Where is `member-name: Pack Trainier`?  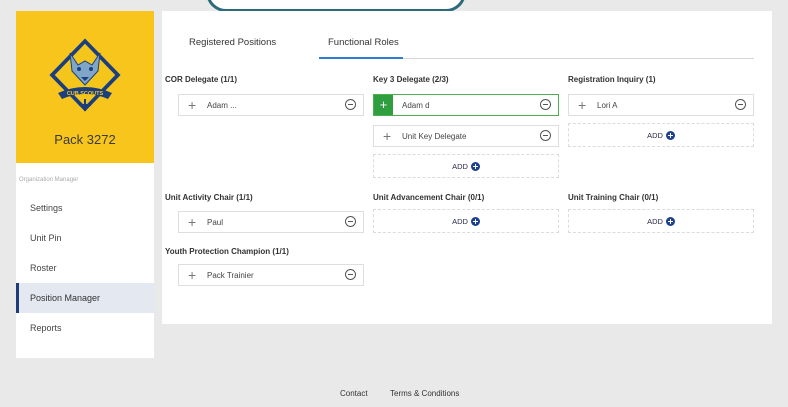 member-name: Pack Trainier is located at coordinates (230, 275).